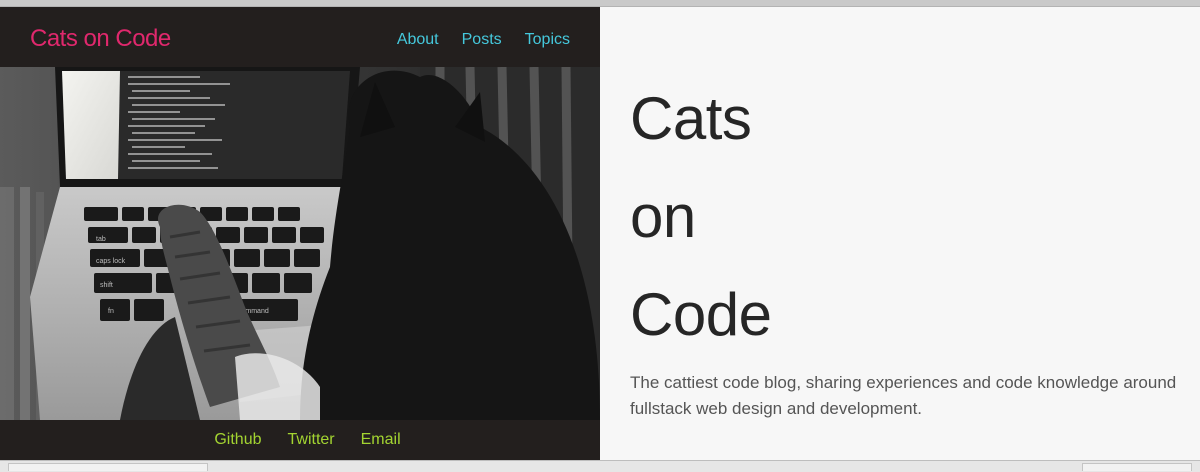  What do you see at coordinates (701, 314) in the screenshot?
I see `title-word-code: Code` at bounding box center [701, 314].